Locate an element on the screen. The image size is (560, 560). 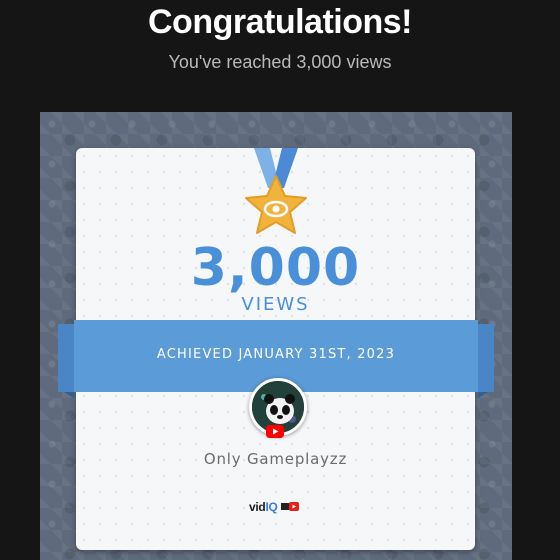
view-count: 3,000 is located at coordinates (275, 268).